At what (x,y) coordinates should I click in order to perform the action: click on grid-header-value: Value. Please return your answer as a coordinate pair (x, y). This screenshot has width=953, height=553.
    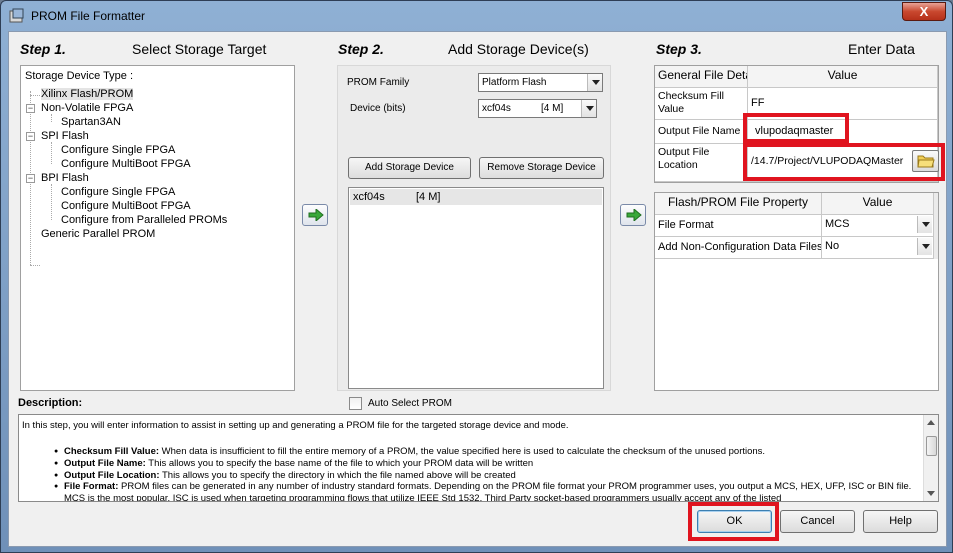
    Looking at the image, I should click on (843, 77).